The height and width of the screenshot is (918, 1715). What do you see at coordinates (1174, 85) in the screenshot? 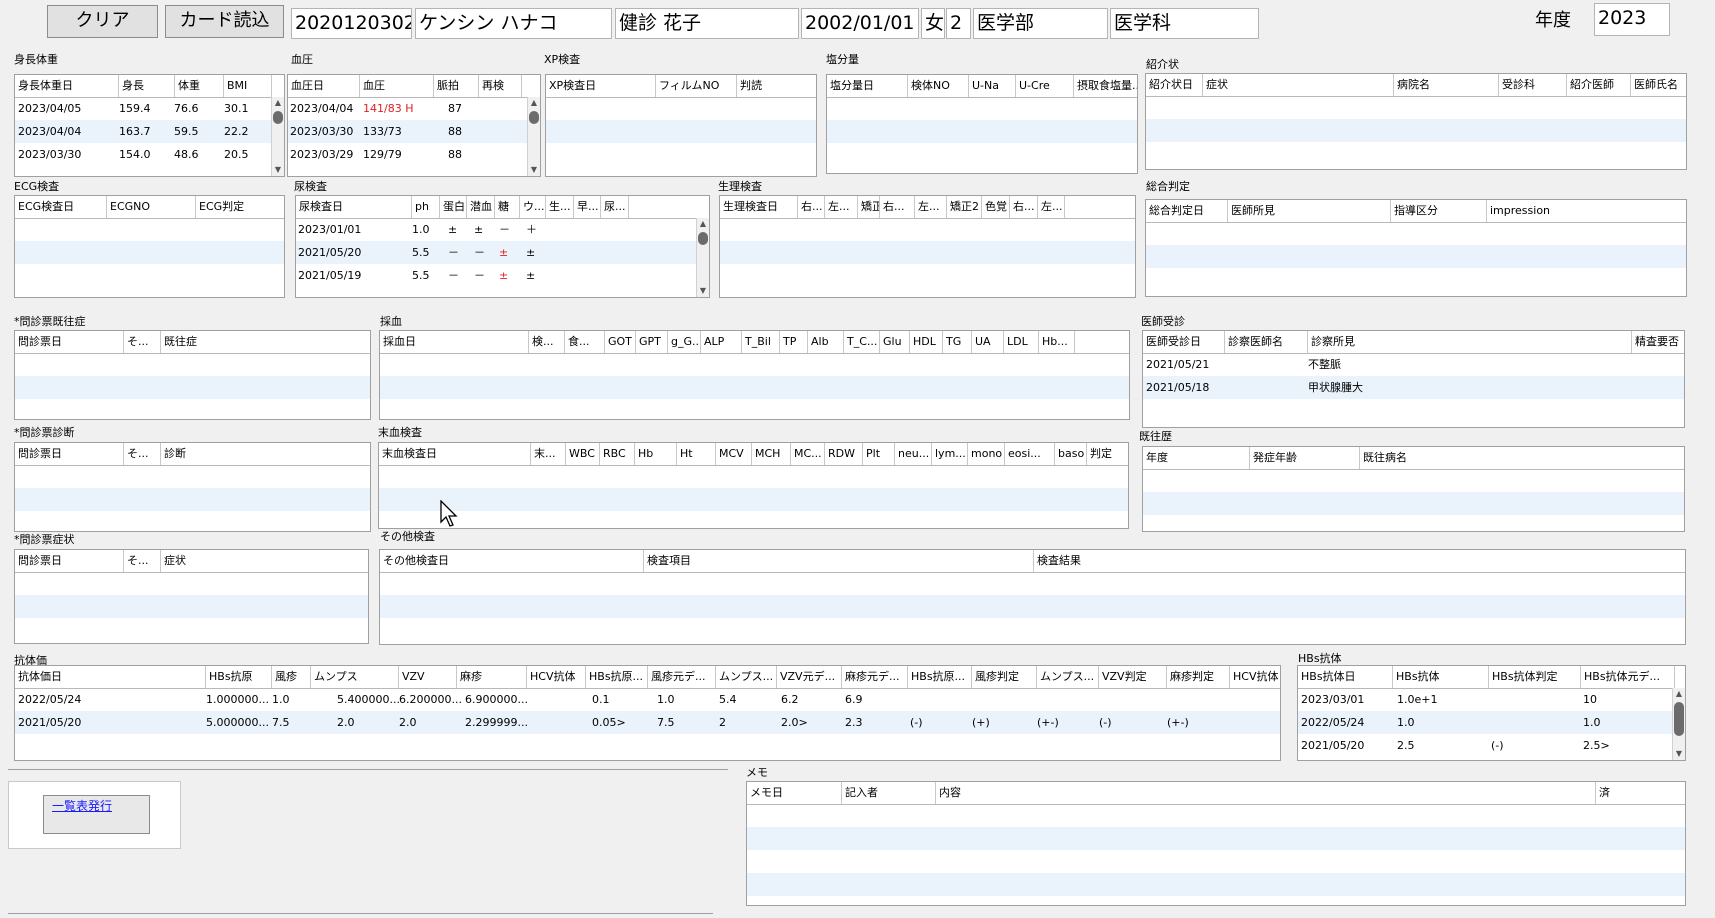
I see `column-header: 紹介状日` at bounding box center [1174, 85].